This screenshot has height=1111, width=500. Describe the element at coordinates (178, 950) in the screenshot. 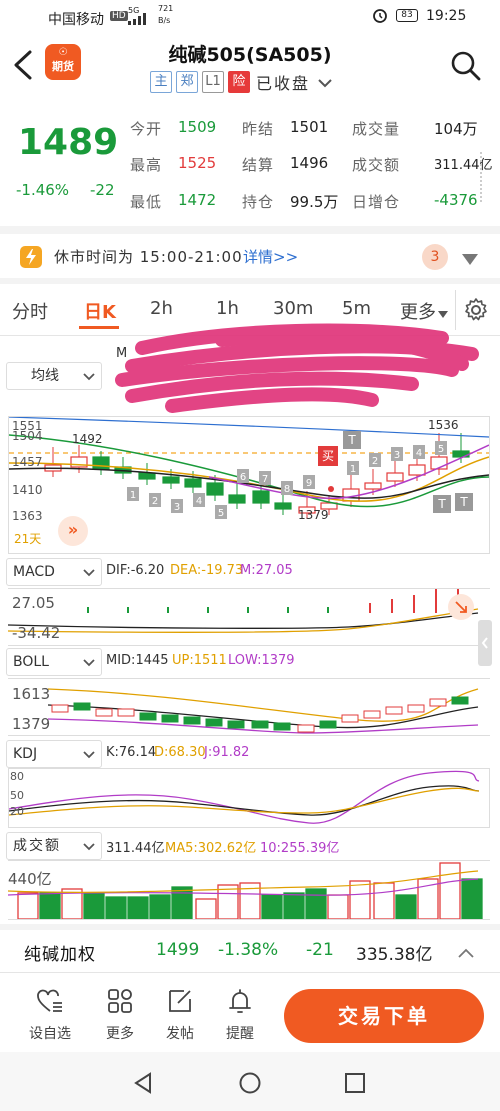

I see `weighted-price: 1499` at that location.